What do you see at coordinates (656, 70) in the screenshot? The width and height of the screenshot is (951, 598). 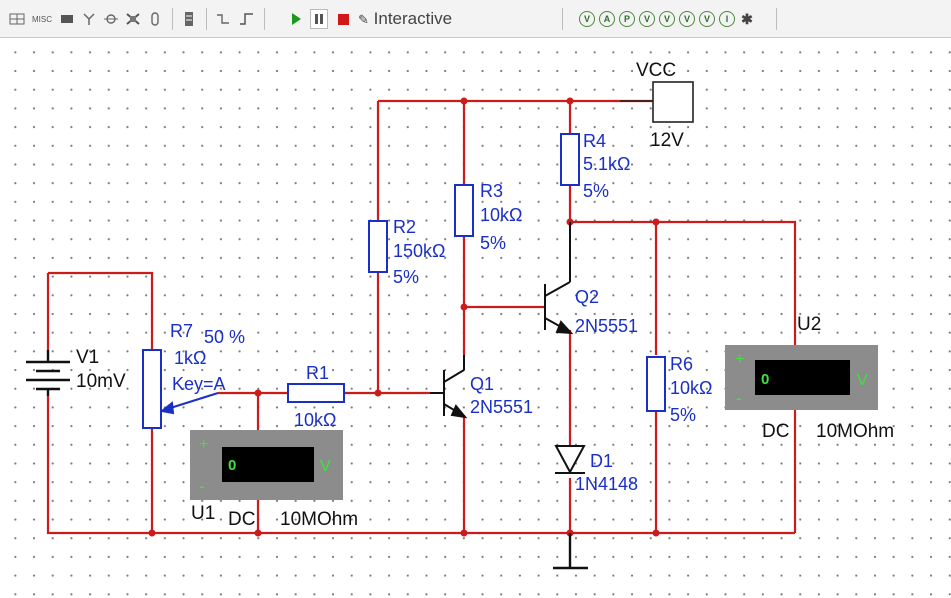 I see `vcc-label: VCC` at bounding box center [656, 70].